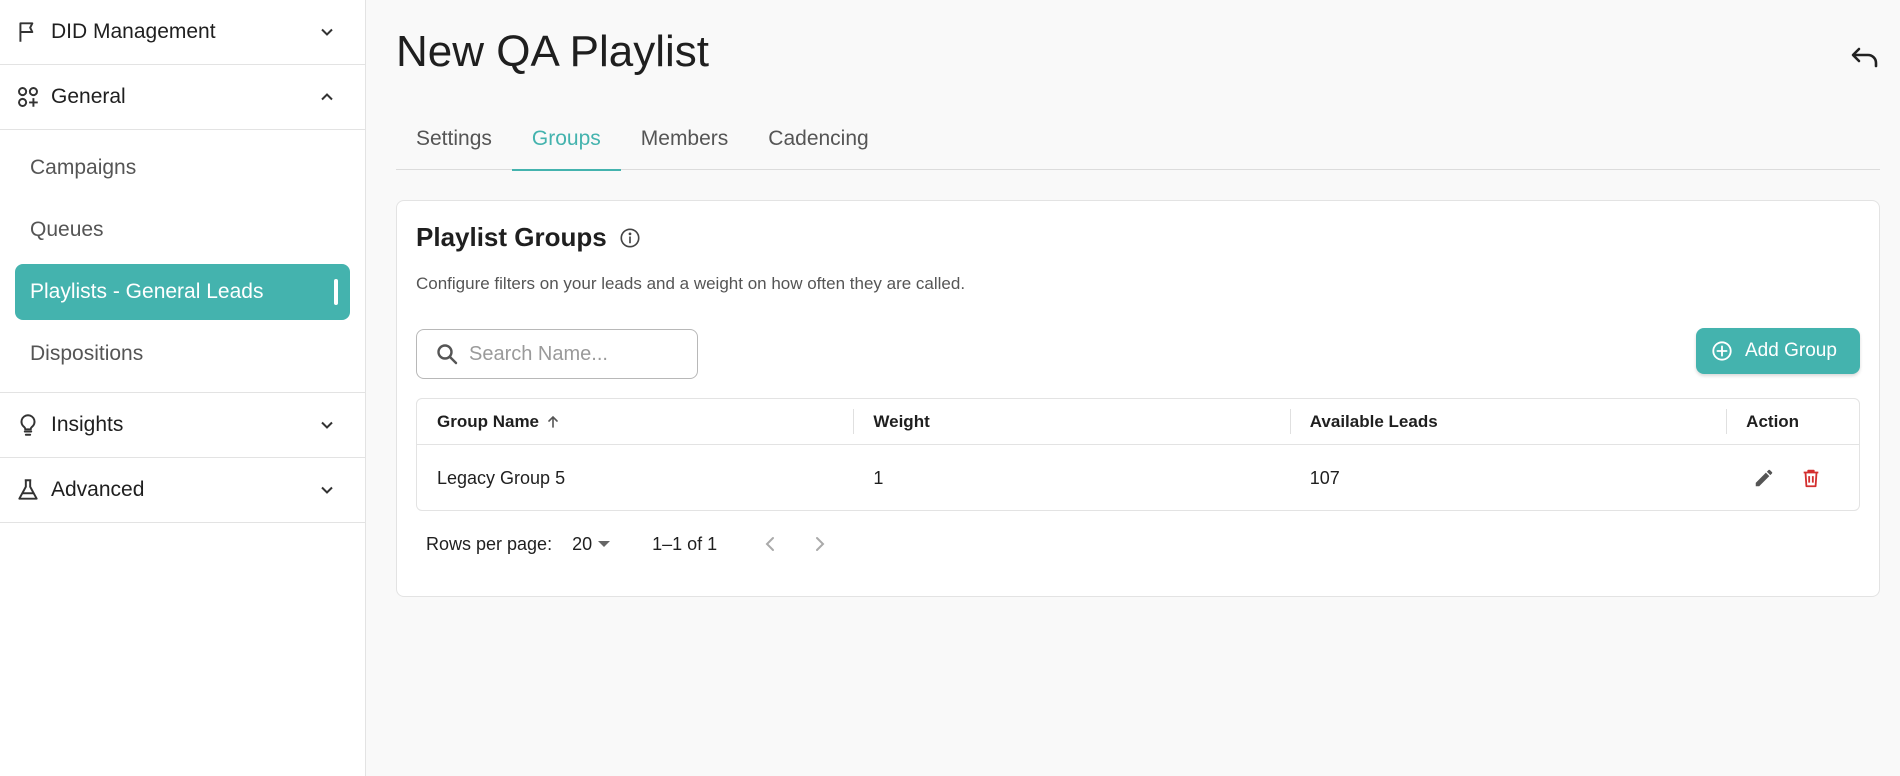 This screenshot has height=776, width=1900. Describe the element at coordinates (182, 425) in the screenshot. I see `sidebar-section-insights: Insights` at that location.